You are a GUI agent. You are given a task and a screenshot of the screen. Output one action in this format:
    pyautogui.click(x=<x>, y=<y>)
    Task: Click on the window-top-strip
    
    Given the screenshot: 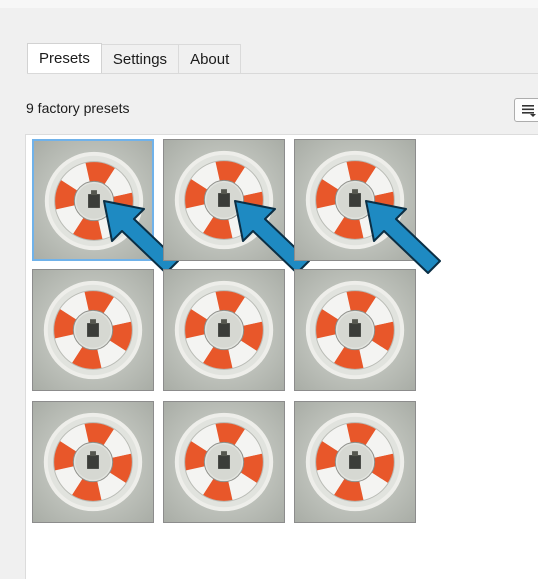 What is the action you would take?
    pyautogui.click(x=269, y=4)
    